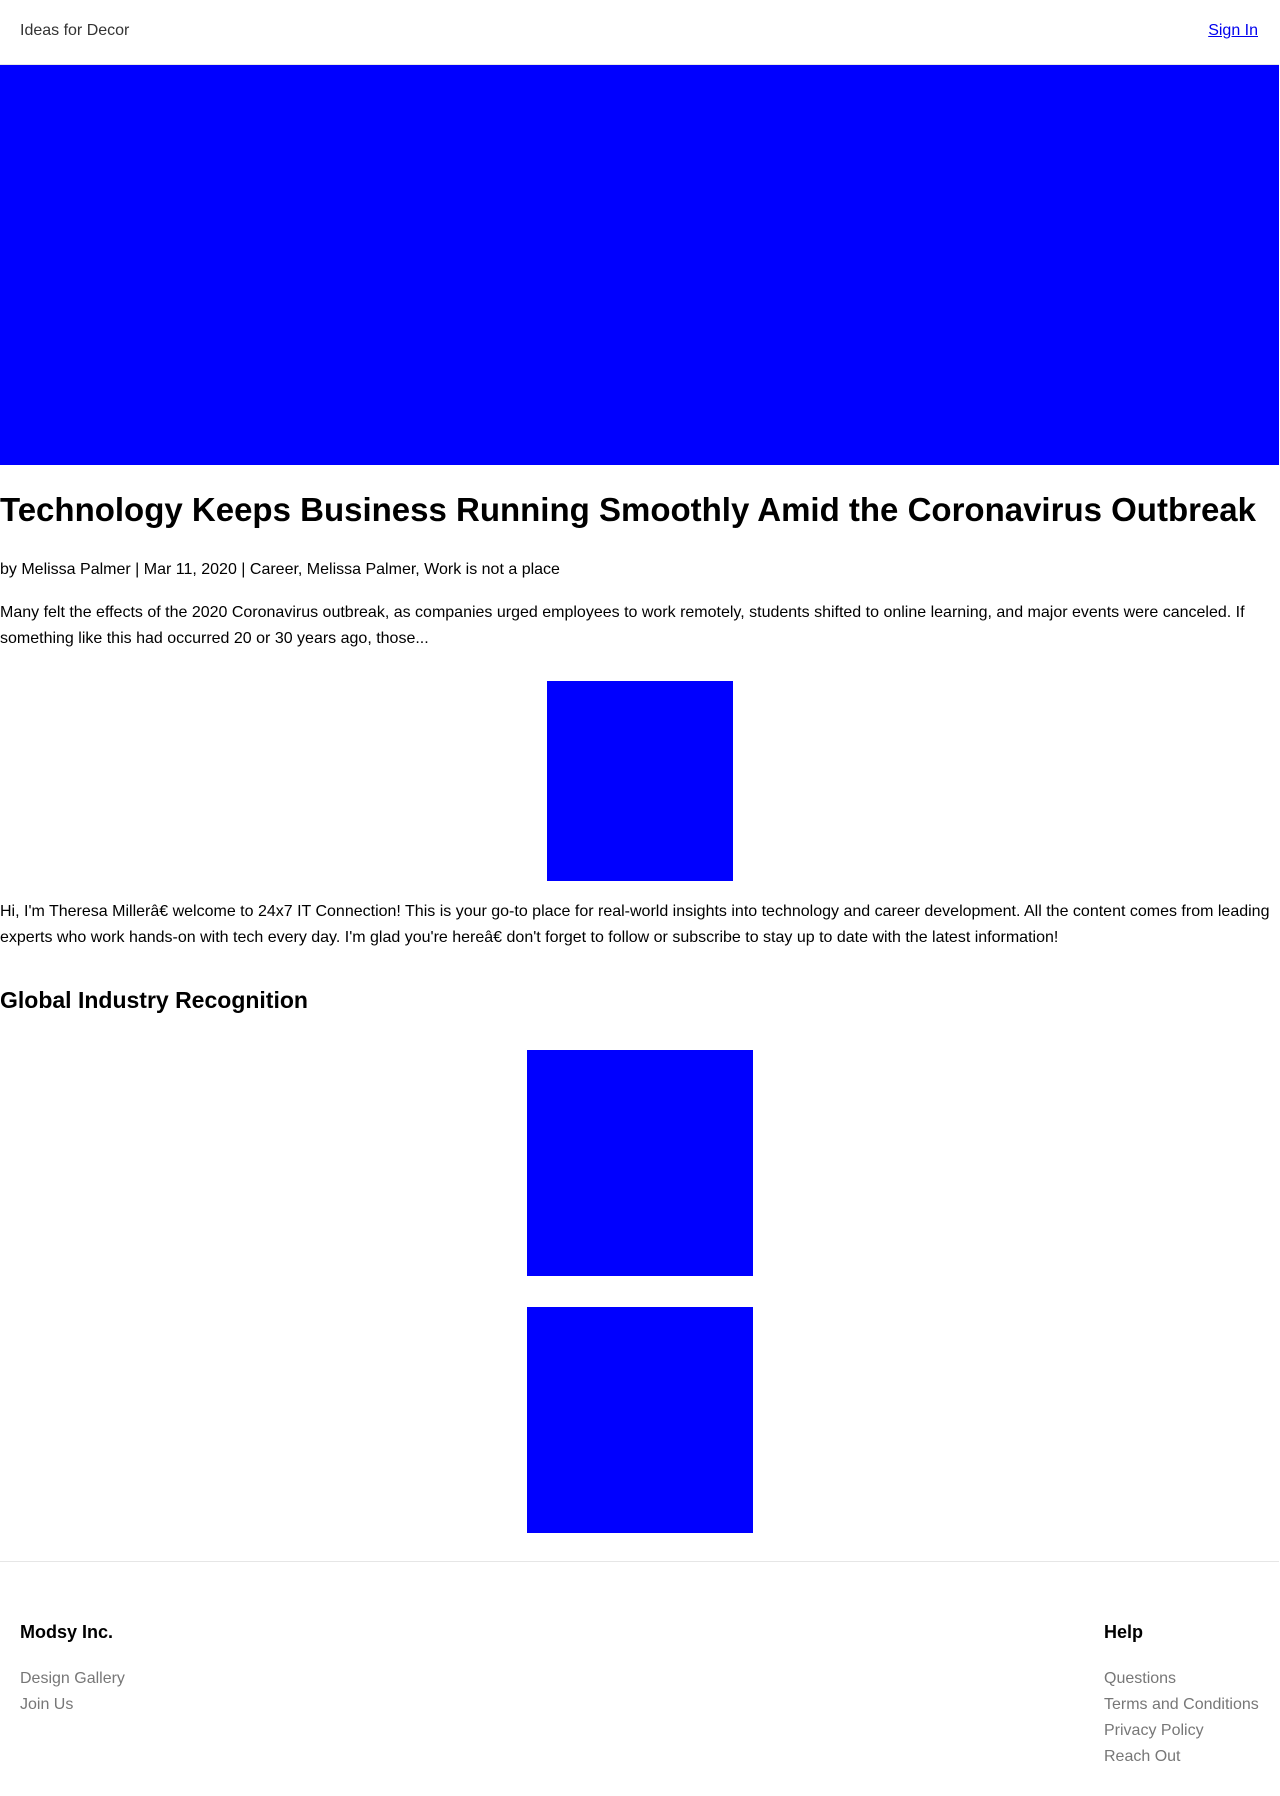 This screenshot has width=1280, height=1796. I want to click on recognition-title: Global Industry Recognition, so click(154, 1000).